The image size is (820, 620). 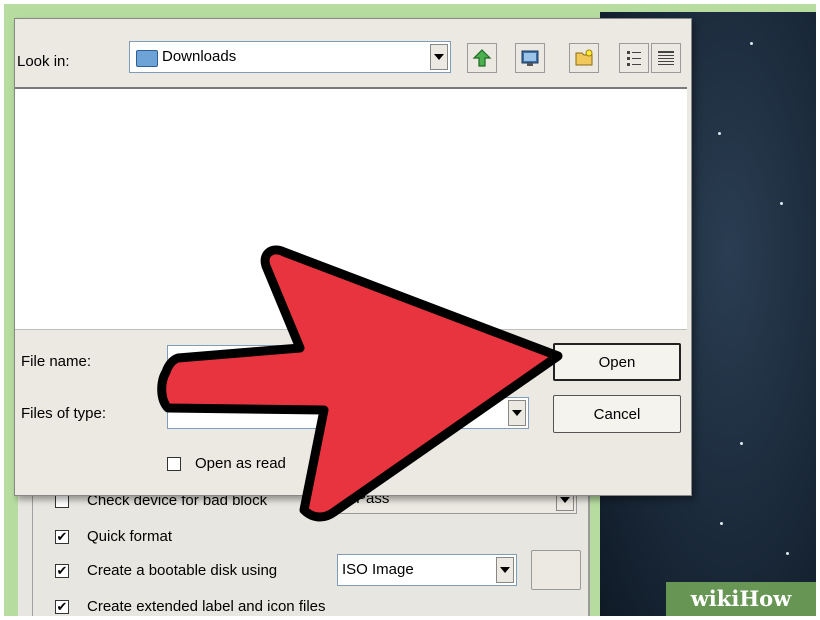 I want to click on quick-format-label: Quick format, so click(x=130, y=536).